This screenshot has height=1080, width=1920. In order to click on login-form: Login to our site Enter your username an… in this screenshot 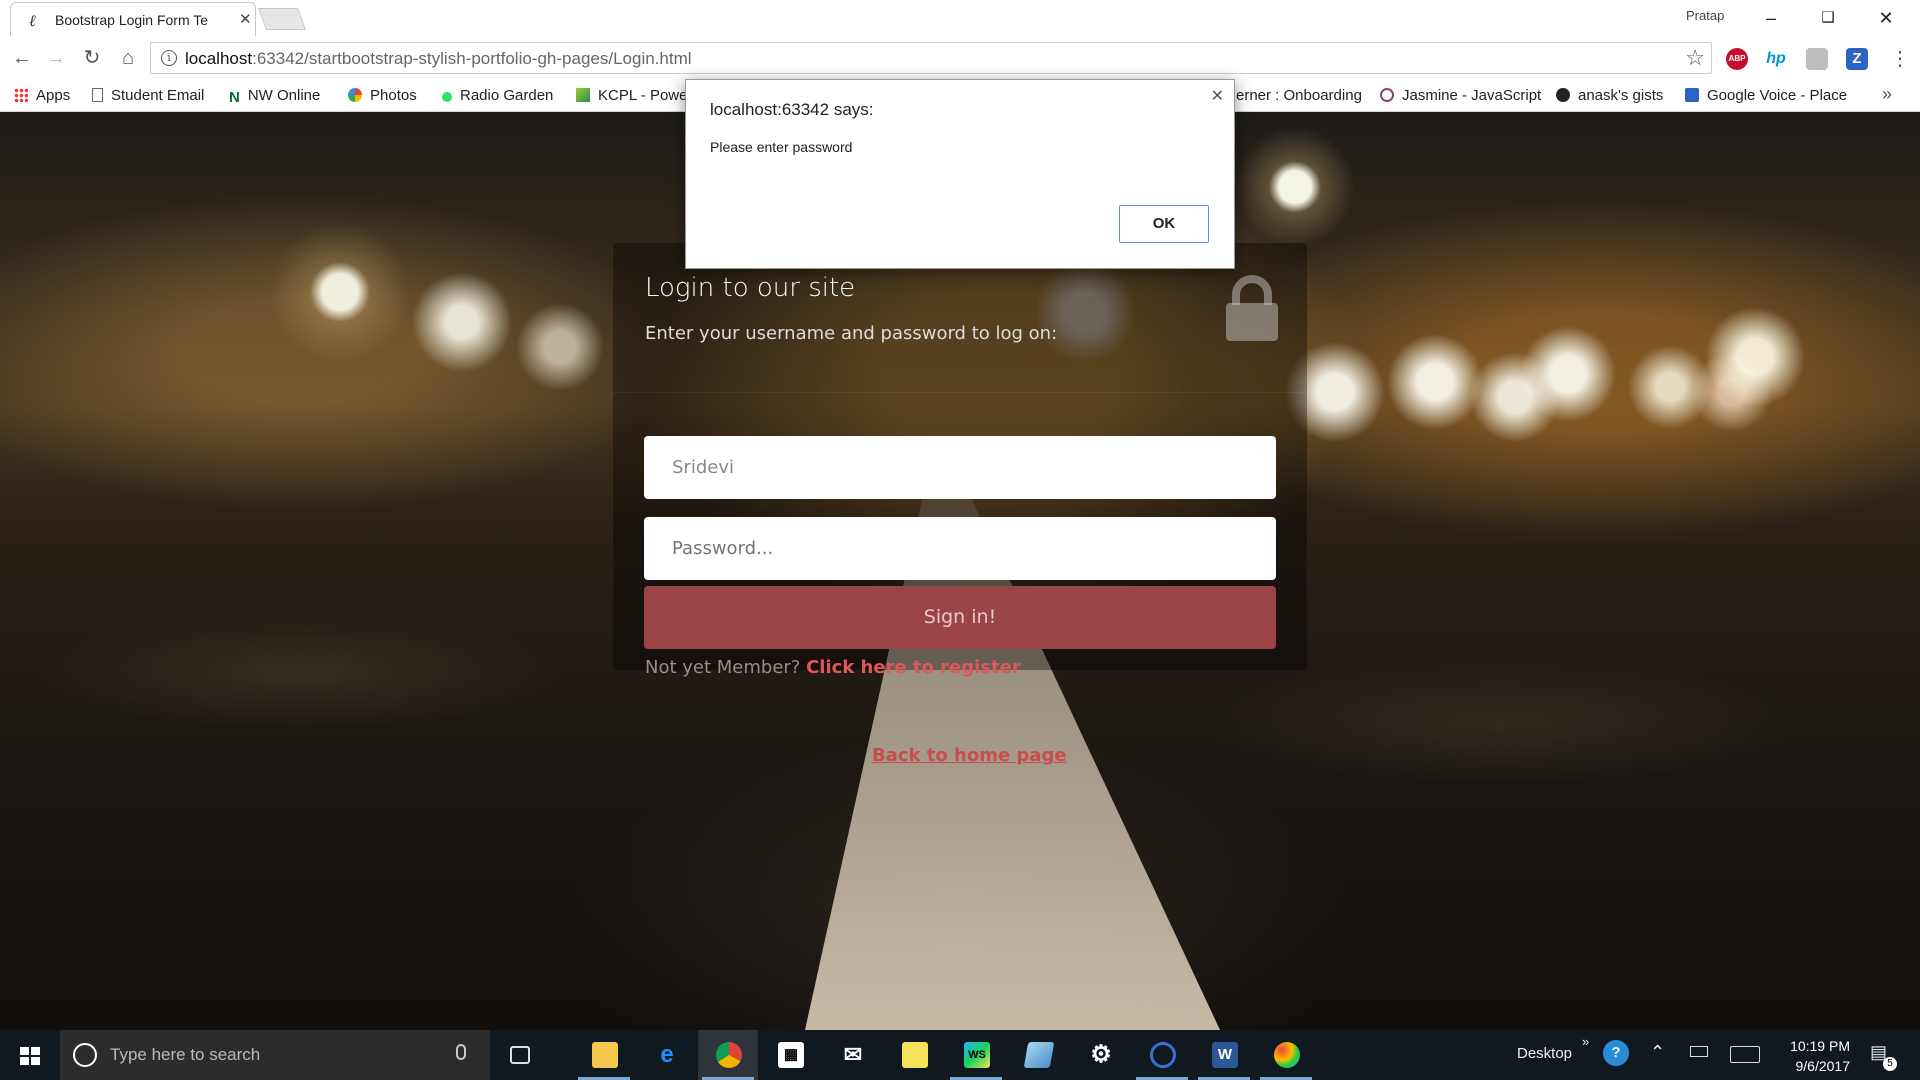, I will do `click(960, 456)`.